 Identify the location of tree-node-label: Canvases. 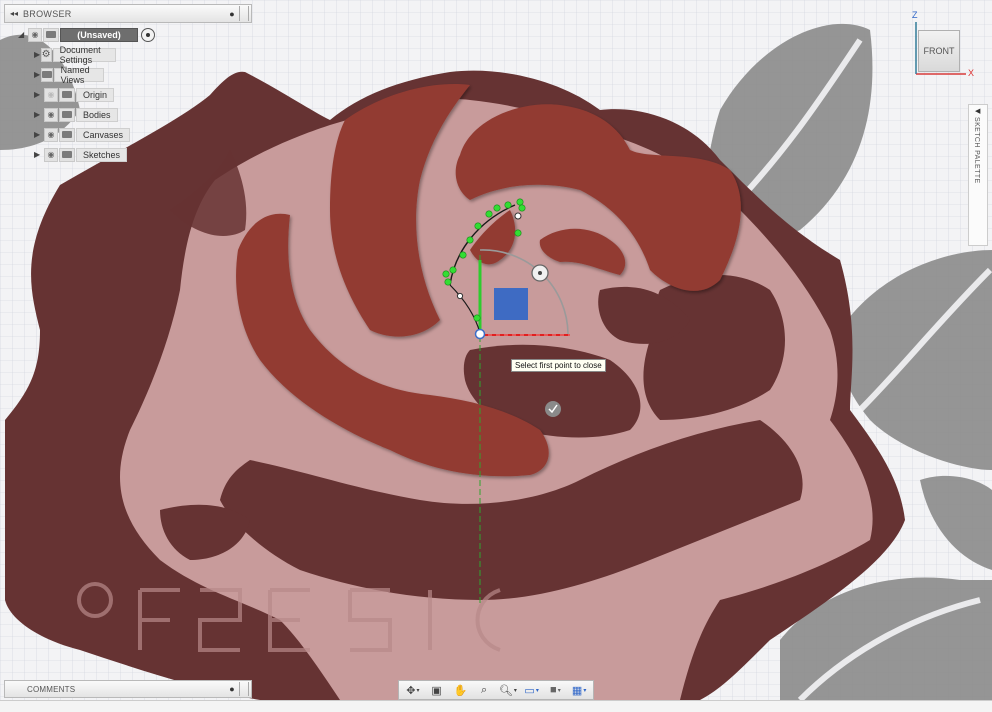
(103, 134).